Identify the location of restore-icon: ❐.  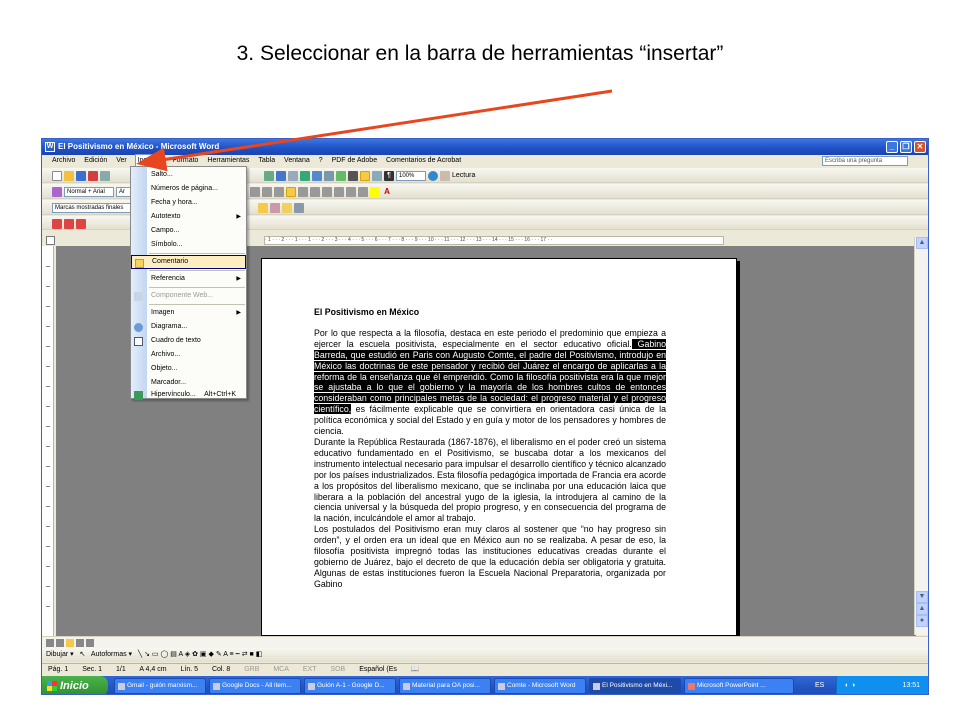
(906, 147).